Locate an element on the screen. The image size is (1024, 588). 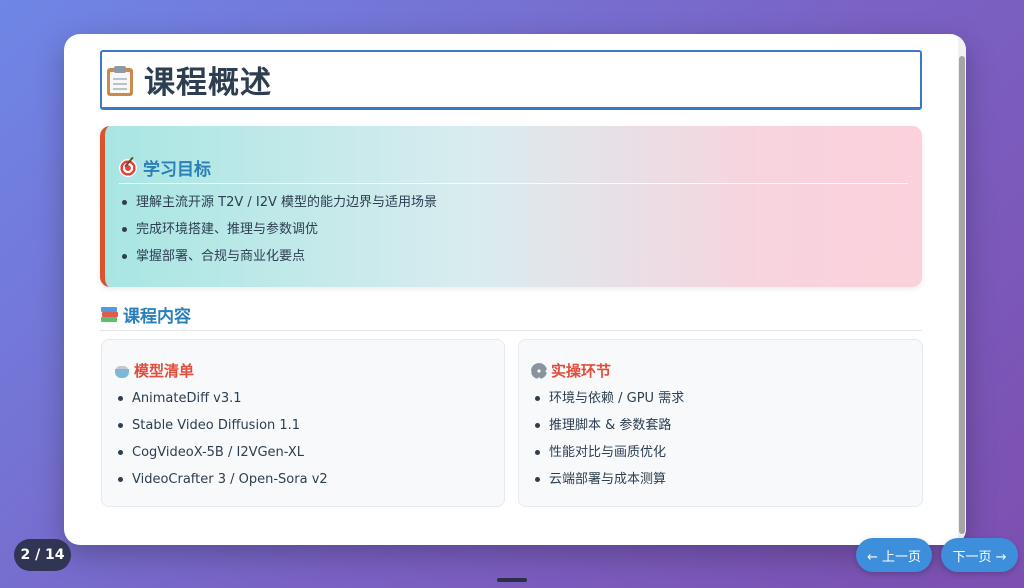
title-box: 课程概述 is located at coordinates (511, 80).